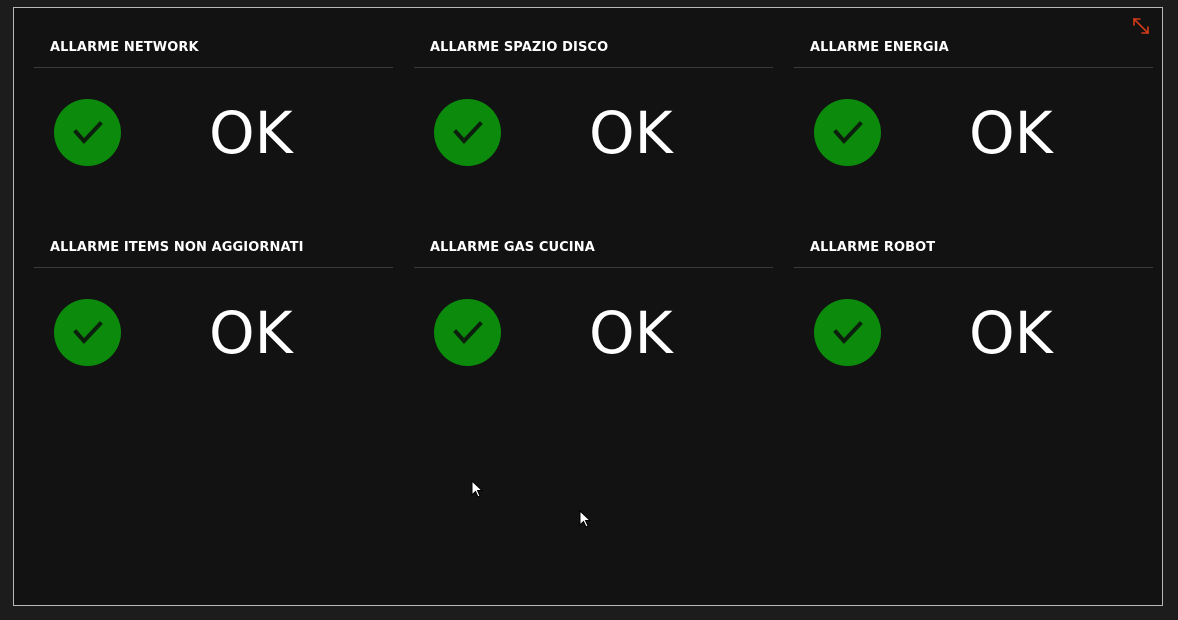 This screenshot has height=620, width=1178. I want to click on alarm-tile-items-not-updated: ALLARME ITEMS NON AGGIORNATI OK, so click(213, 293).